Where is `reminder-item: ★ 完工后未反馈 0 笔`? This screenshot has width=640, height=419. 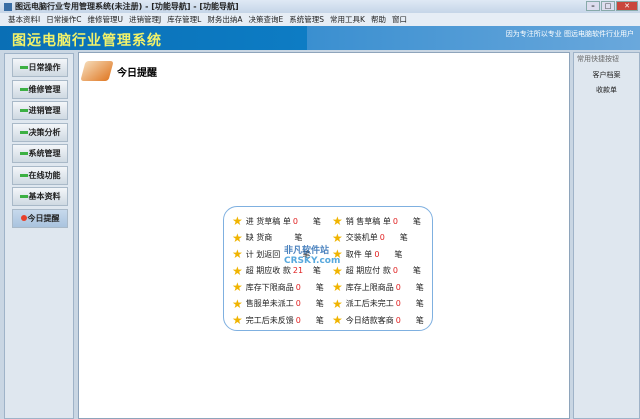
reminder-item: ★ 完工后未反馈 0 笔 is located at coordinates (278, 320).